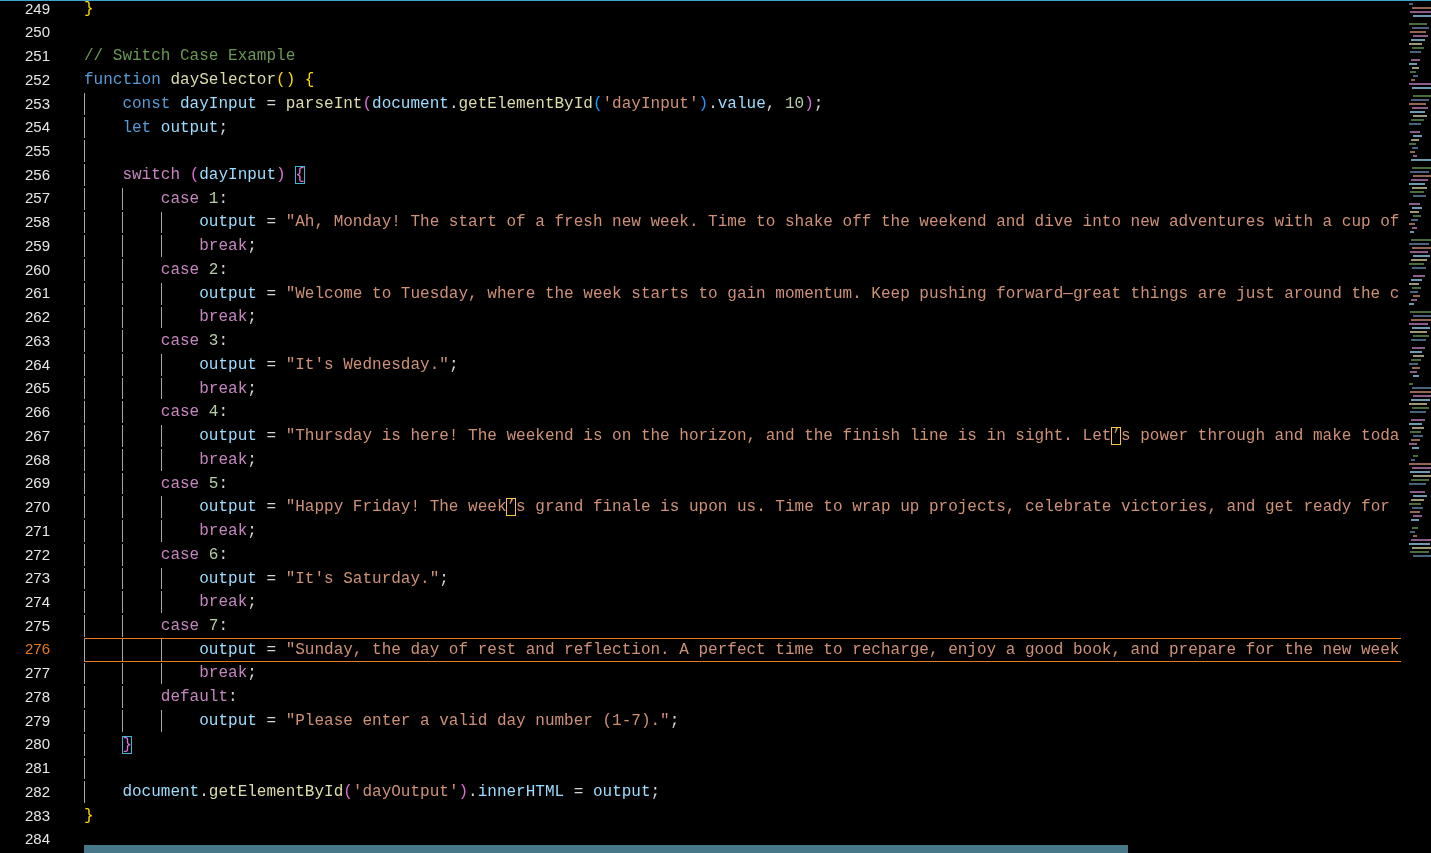 This screenshot has height=853, width=1431. Describe the element at coordinates (200, 81) in the screenshot. I see `code-line: function daySelector() {` at that location.